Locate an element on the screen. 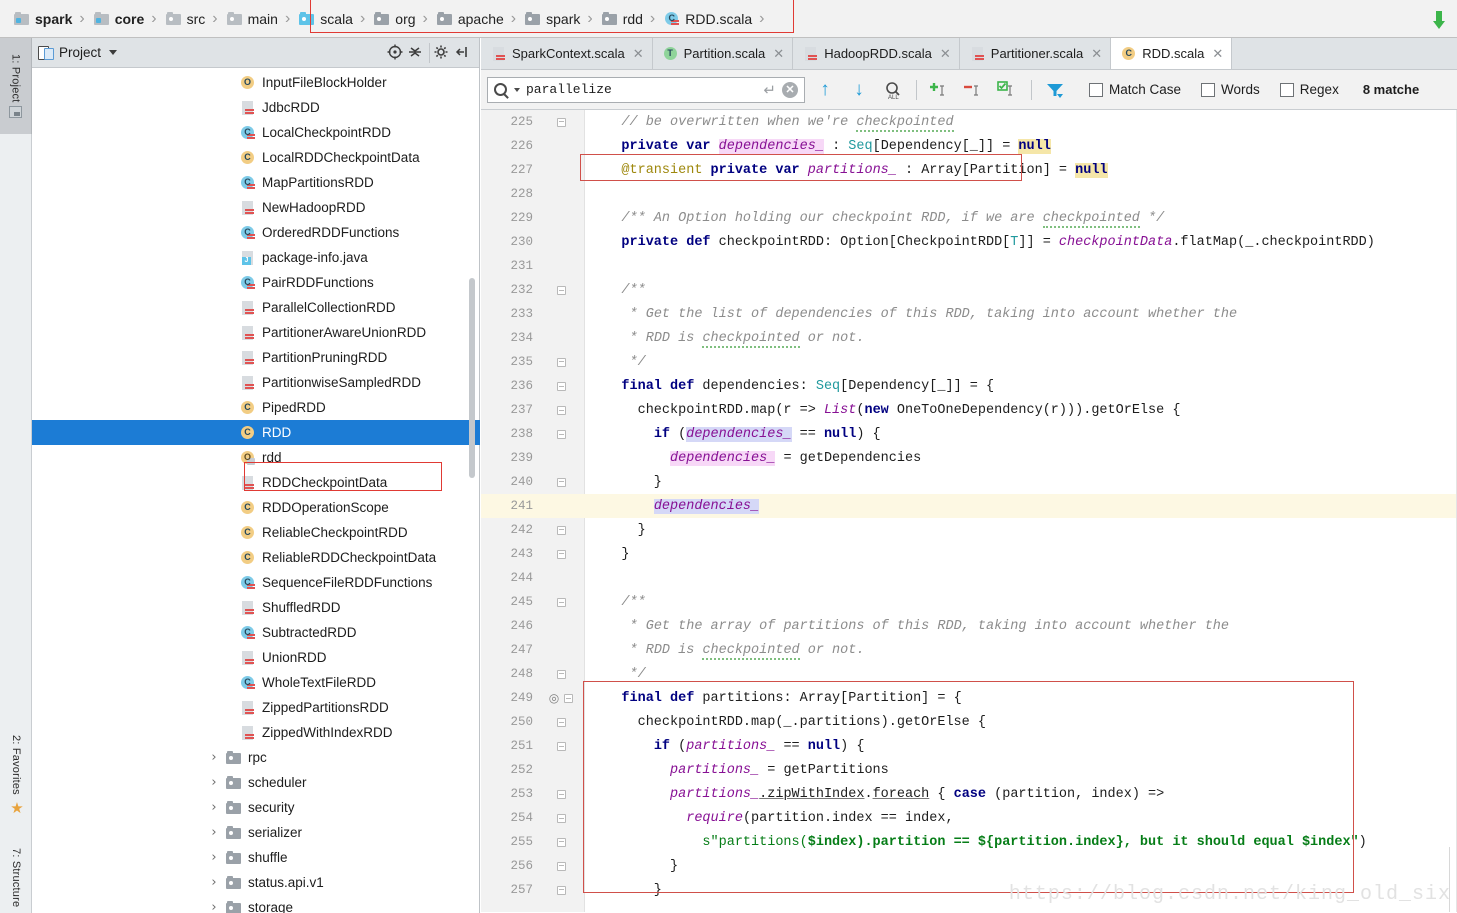 Image resolution: width=1457 pixels, height=913 pixels. tool-button-favorites: 2: Favorites ★ is located at coordinates (16, 776).